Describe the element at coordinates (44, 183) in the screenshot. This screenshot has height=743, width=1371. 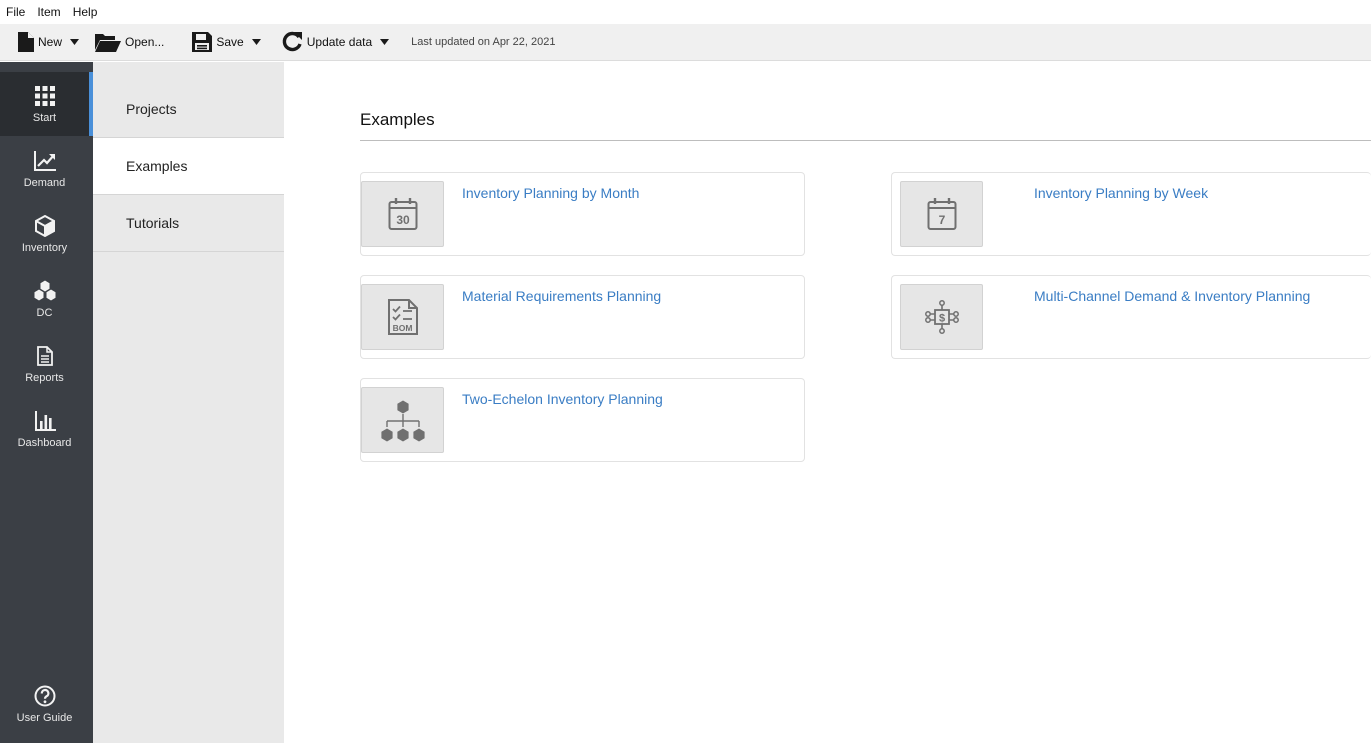
I see `rail-item-label: Demand` at that location.